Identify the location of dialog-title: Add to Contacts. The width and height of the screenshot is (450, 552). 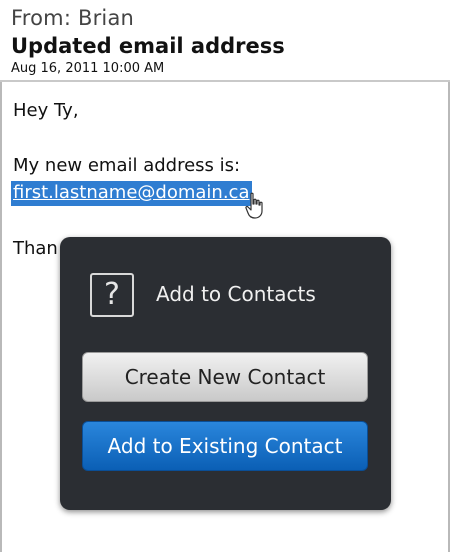
(236, 294).